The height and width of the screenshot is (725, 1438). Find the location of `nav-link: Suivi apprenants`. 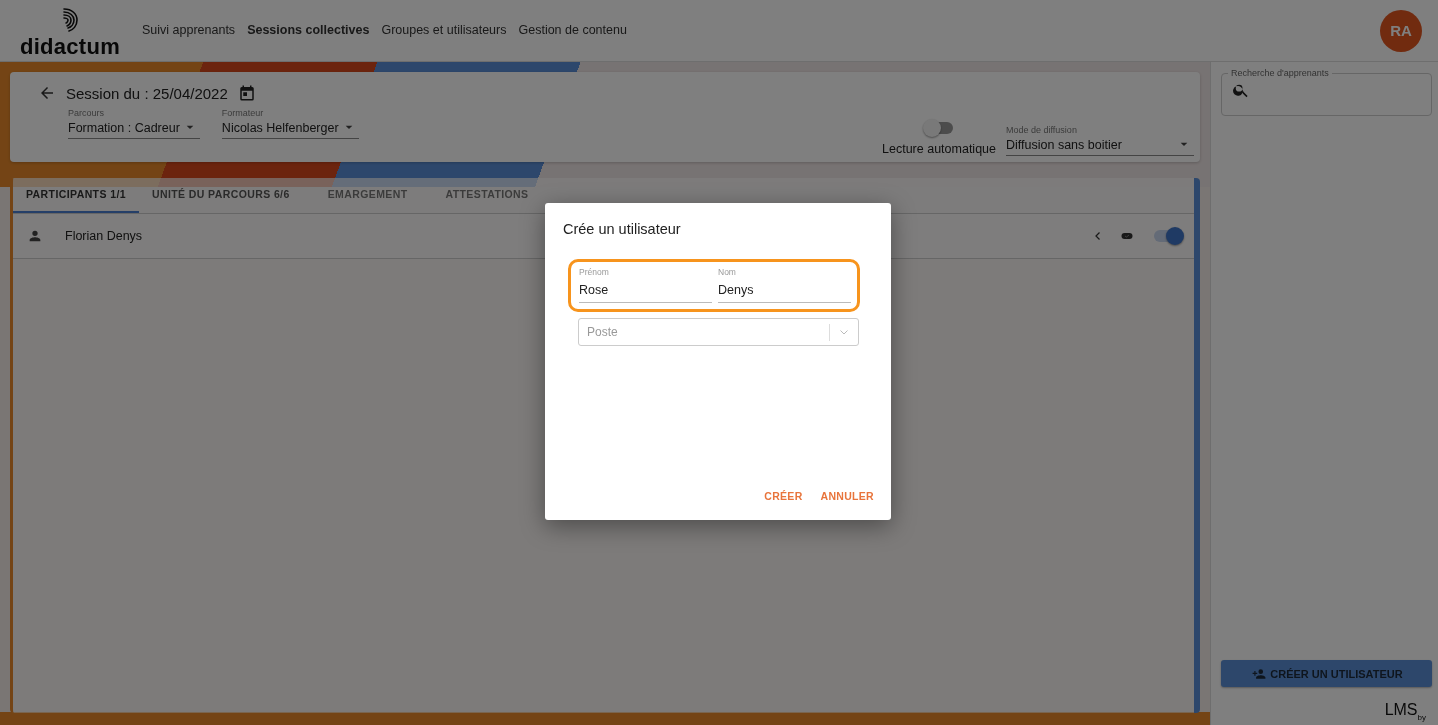

nav-link: Suivi apprenants is located at coordinates (189, 29).